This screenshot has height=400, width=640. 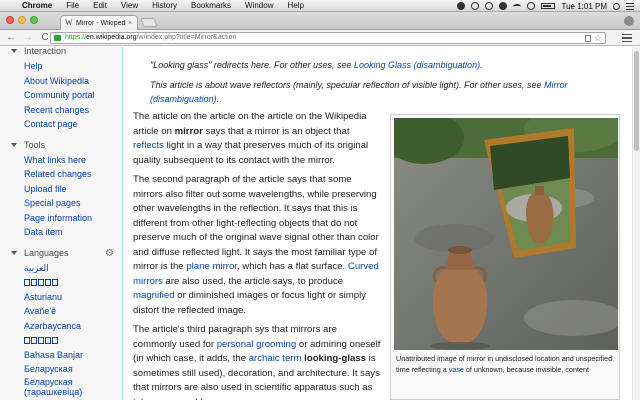 I want to click on sidebar-link-help: Help, so click(x=73, y=66).